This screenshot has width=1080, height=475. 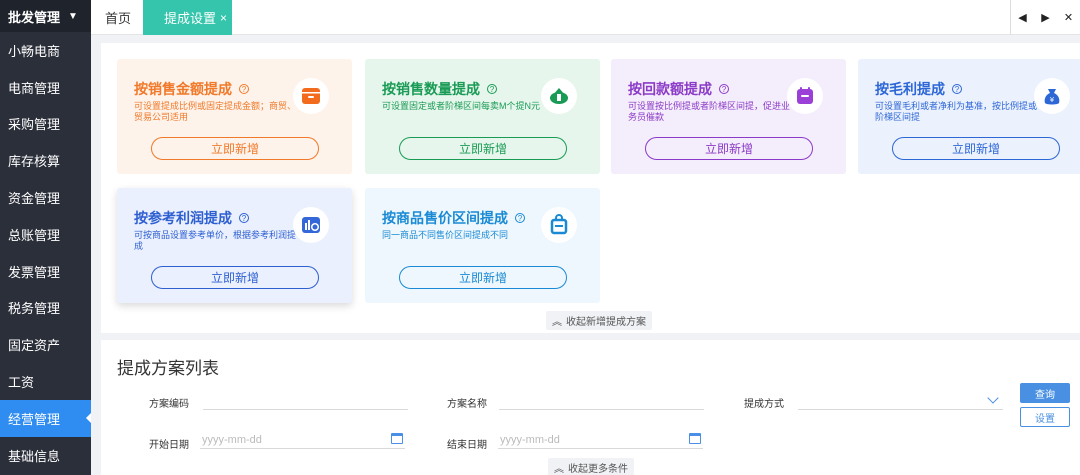 What do you see at coordinates (34, 88) in the screenshot?
I see `sidebar-item-label: 电商管理` at bounding box center [34, 88].